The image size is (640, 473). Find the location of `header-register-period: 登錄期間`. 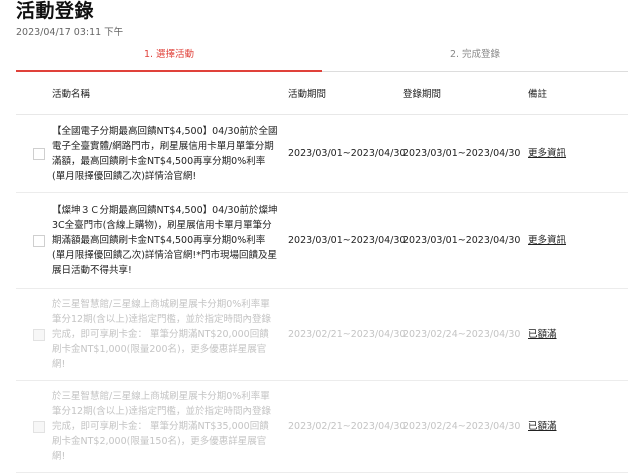

header-register-period: 登錄期間 is located at coordinates (465, 93).